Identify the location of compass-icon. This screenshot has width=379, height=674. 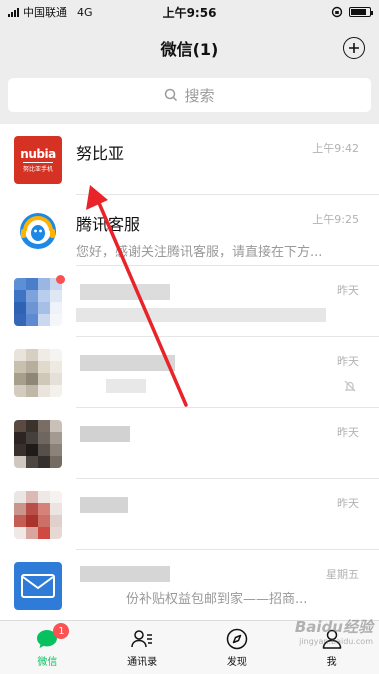
(237, 639).